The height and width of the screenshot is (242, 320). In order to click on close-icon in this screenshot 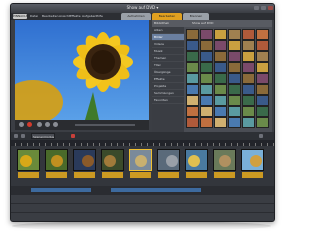, I will do `click(270, 8)`.